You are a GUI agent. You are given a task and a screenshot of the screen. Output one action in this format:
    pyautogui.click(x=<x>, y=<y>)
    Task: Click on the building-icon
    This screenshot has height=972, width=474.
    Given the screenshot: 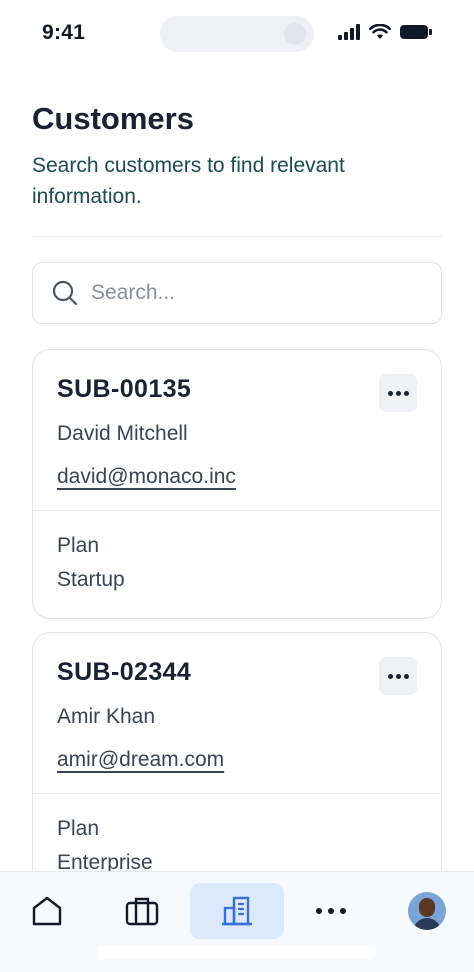 What is the action you would take?
    pyautogui.click(x=237, y=911)
    